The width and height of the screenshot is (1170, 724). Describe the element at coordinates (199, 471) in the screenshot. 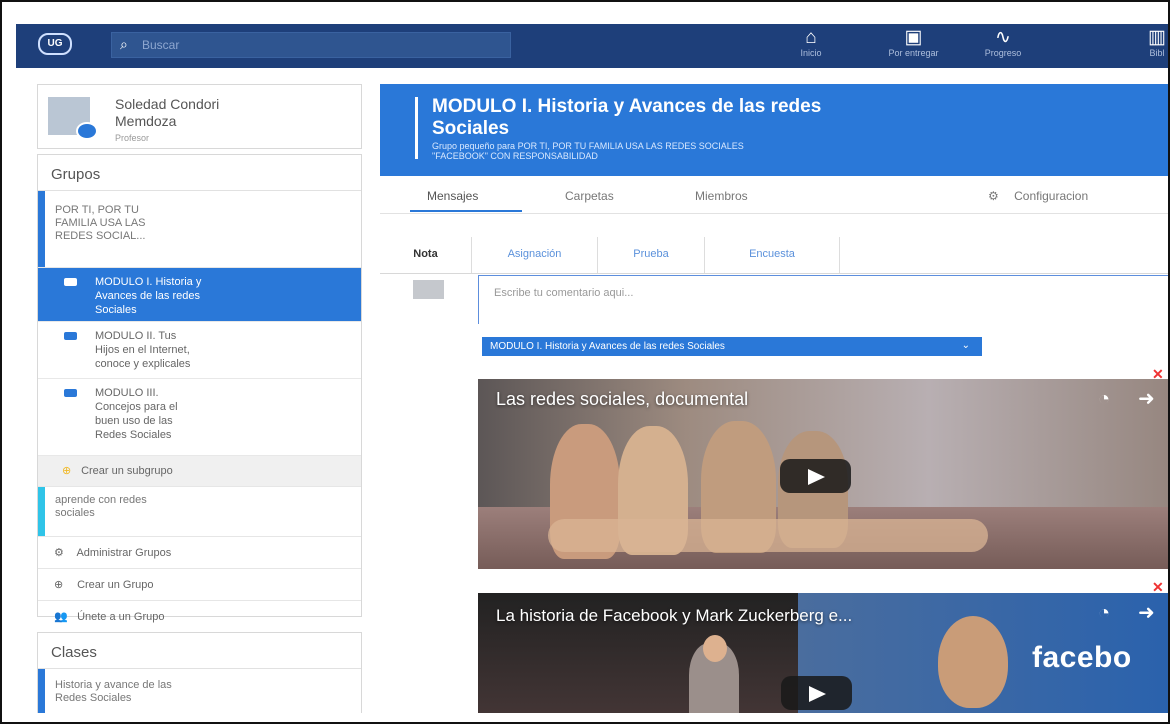

I see `create-subgroup-link: ⊕ Crear un subgrupo` at that location.